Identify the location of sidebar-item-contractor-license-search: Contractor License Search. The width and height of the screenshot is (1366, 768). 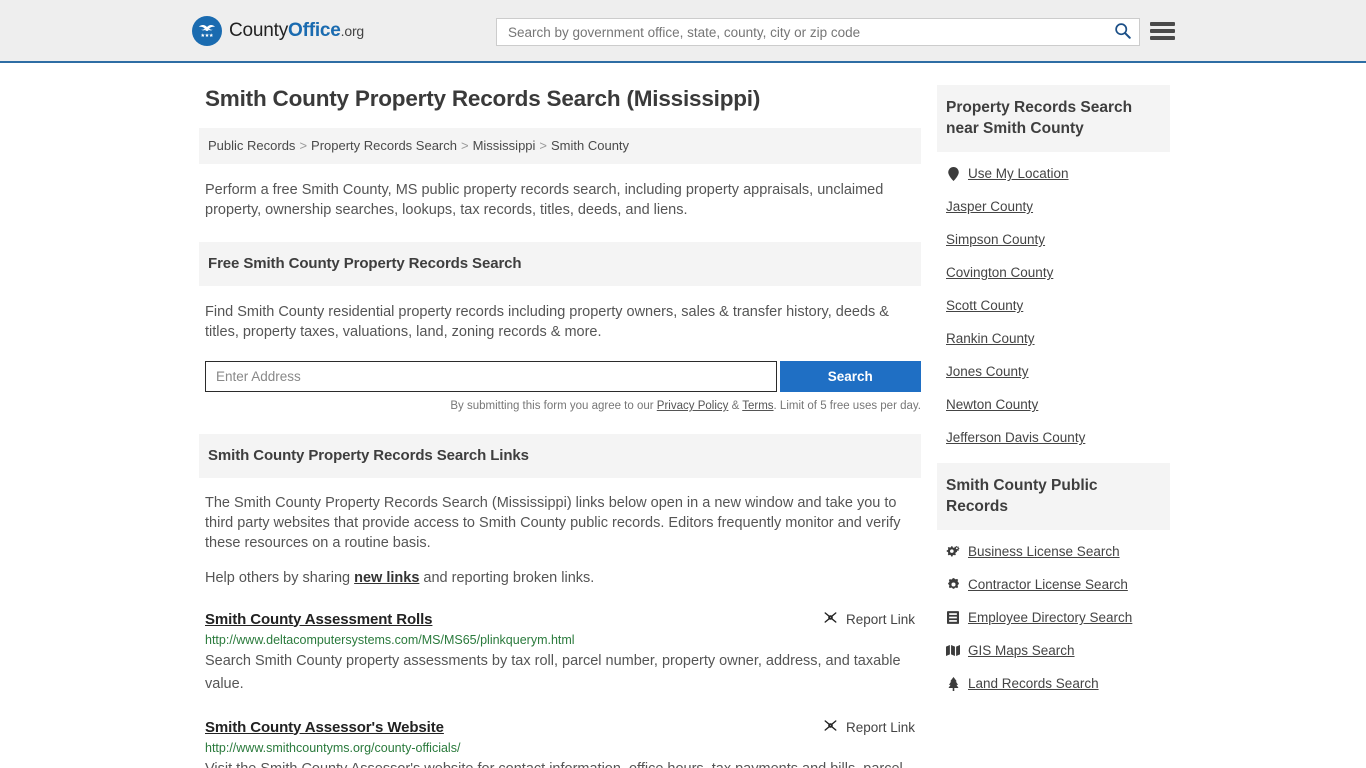
(1058, 584).